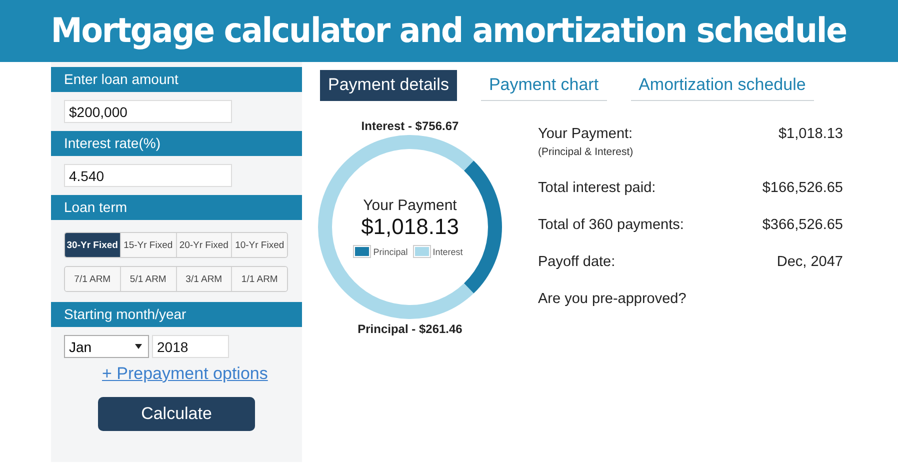 The width and height of the screenshot is (898, 469). I want to click on year-field: 2018, so click(190, 346).